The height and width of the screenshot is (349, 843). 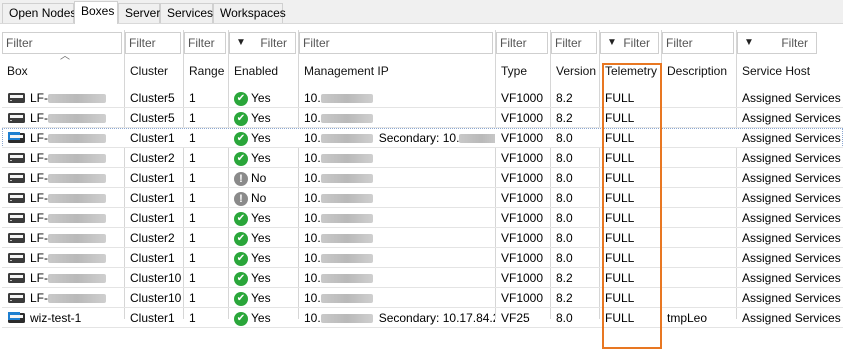 What do you see at coordinates (396, 43) in the screenshot?
I see `filter-management-ip: Filter` at bounding box center [396, 43].